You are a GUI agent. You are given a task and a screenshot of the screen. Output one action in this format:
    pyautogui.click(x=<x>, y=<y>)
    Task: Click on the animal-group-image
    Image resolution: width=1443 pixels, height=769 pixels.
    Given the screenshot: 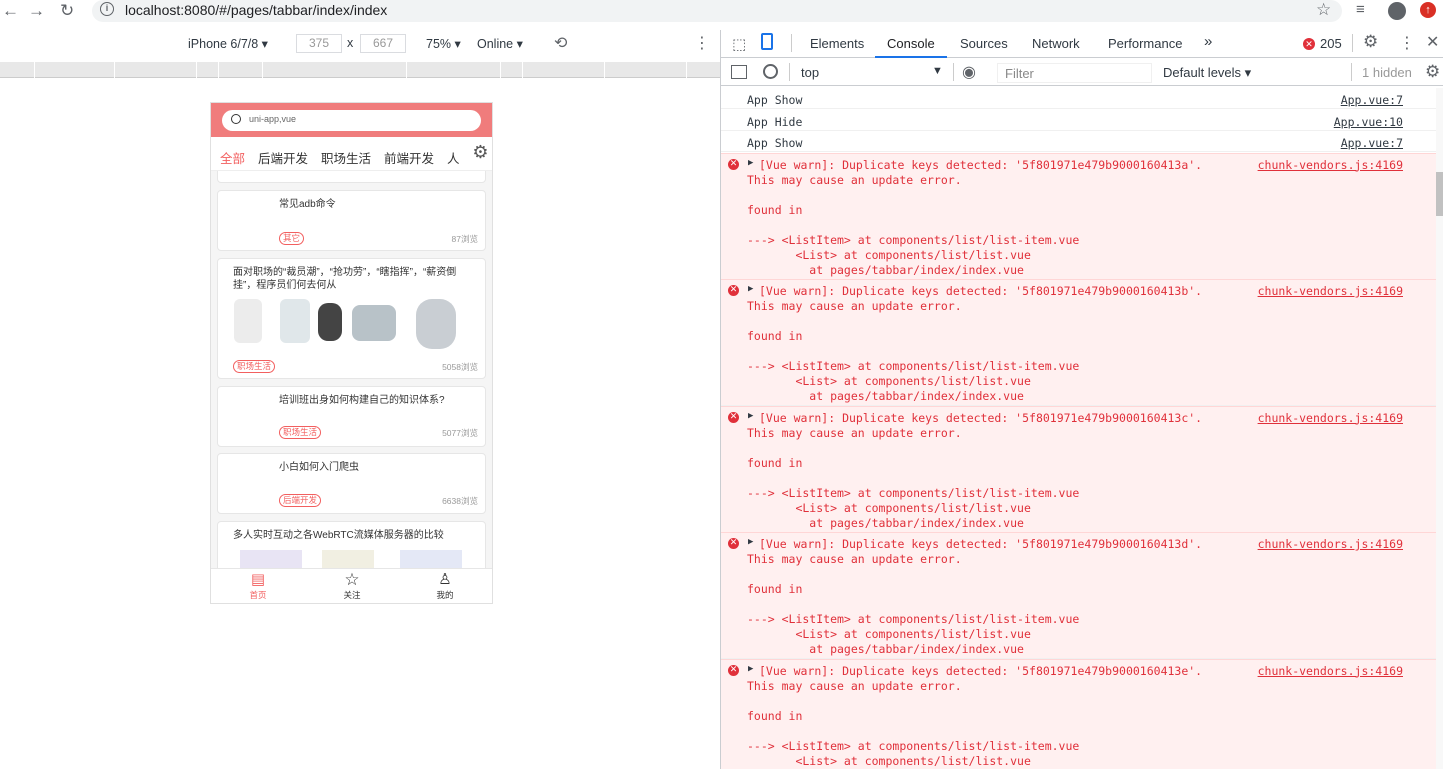 What is the action you would take?
    pyautogui.click(x=374, y=323)
    